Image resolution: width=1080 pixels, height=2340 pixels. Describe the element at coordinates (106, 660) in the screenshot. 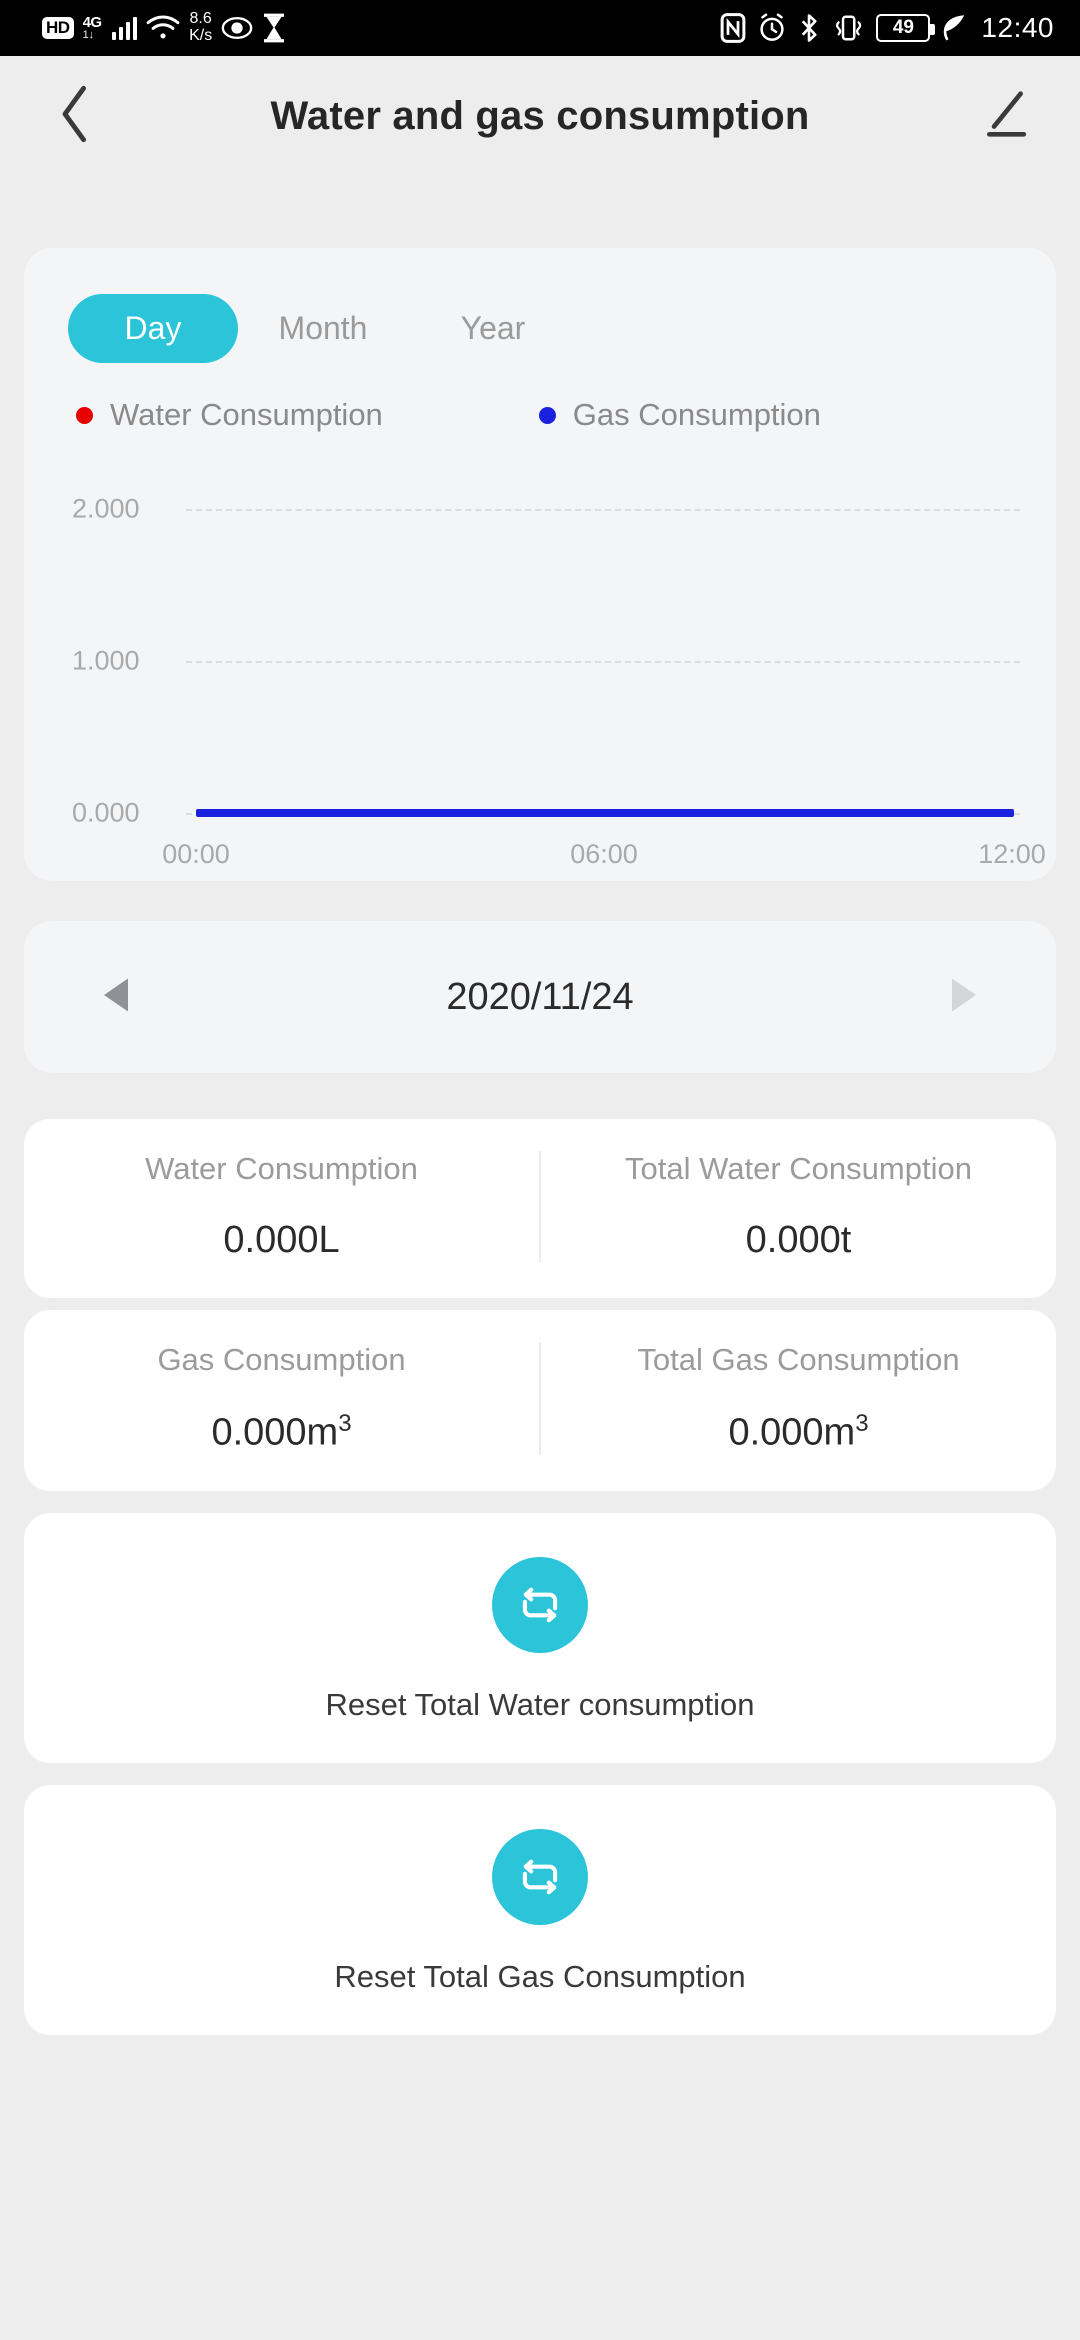

I see `y-tick-label-1: 1.000` at that location.